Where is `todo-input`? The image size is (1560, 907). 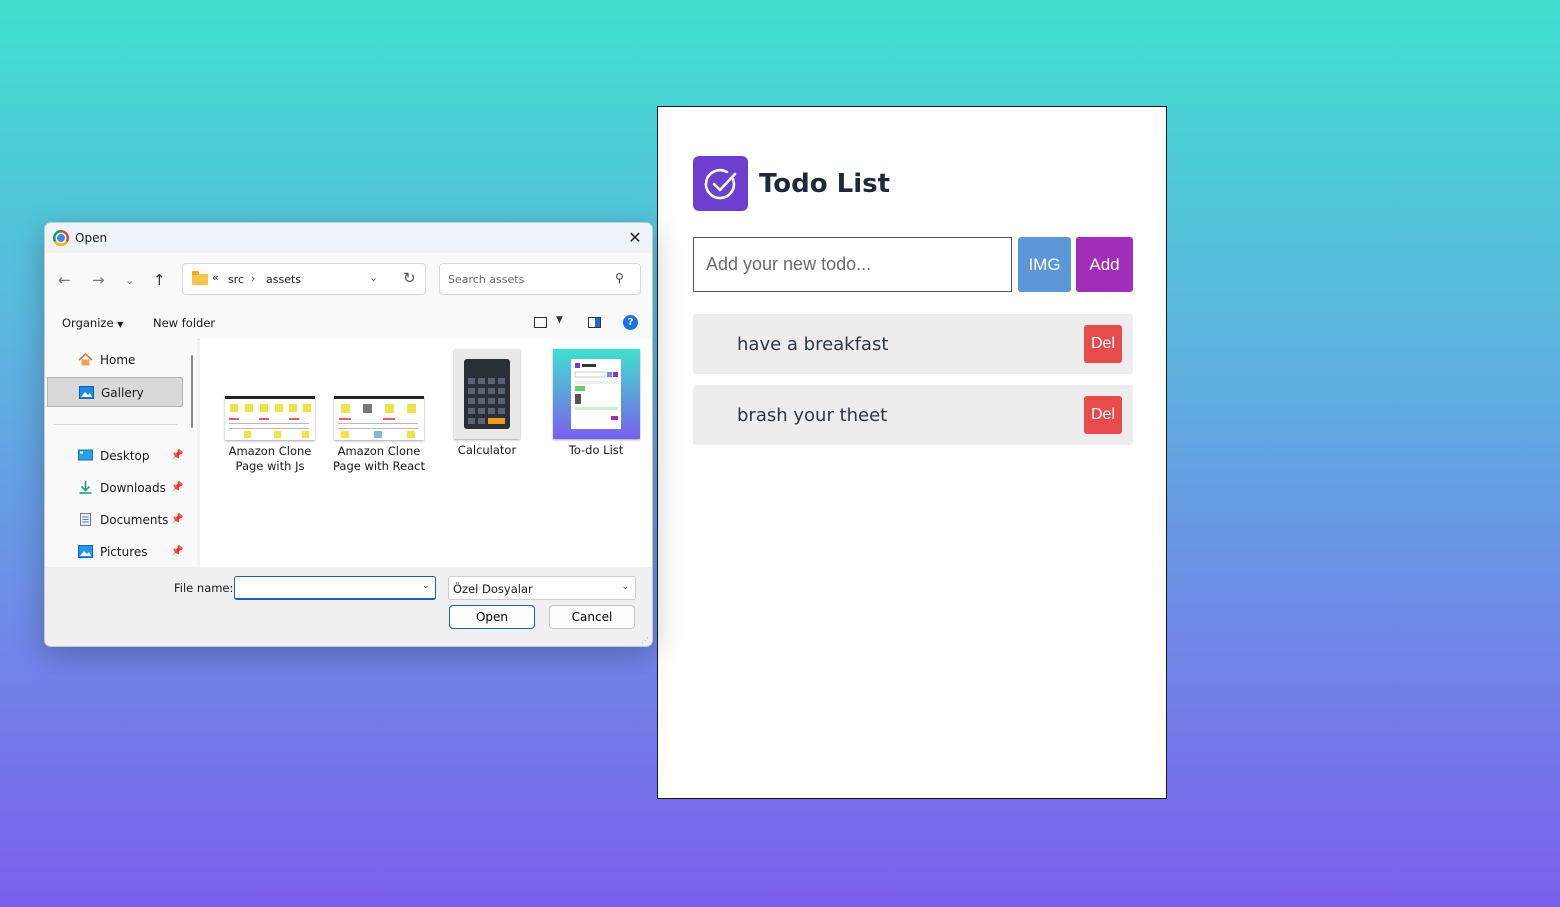 todo-input is located at coordinates (852, 264).